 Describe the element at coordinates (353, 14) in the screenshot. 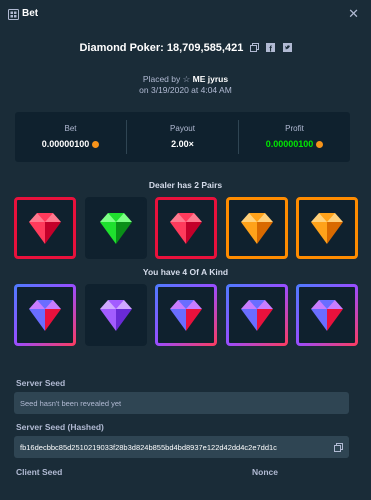

I see `close-icon: ✕` at that location.